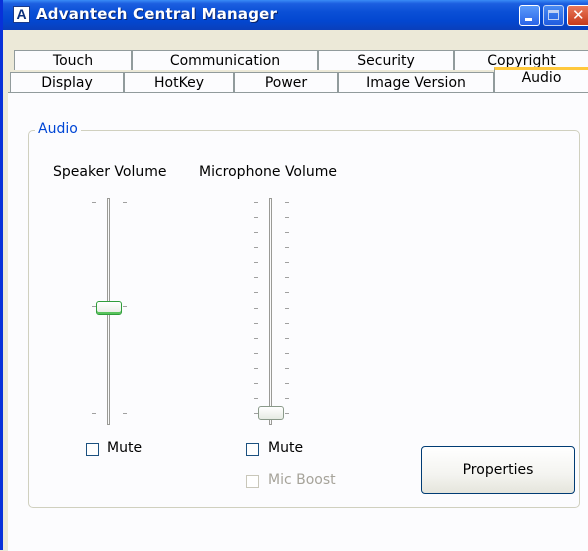 The height and width of the screenshot is (551, 588). I want to click on microphone-volume-label: Microphone Volume, so click(268, 172).